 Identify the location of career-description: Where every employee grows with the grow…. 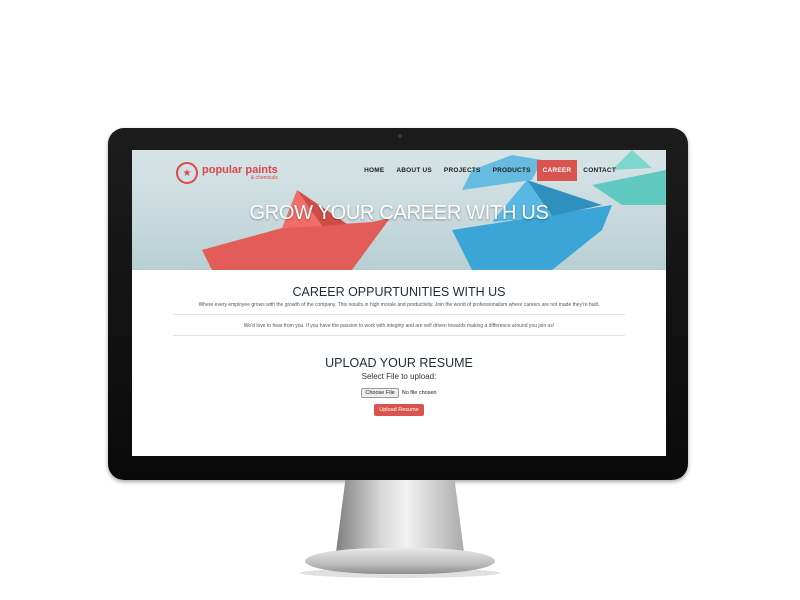
(399, 305).